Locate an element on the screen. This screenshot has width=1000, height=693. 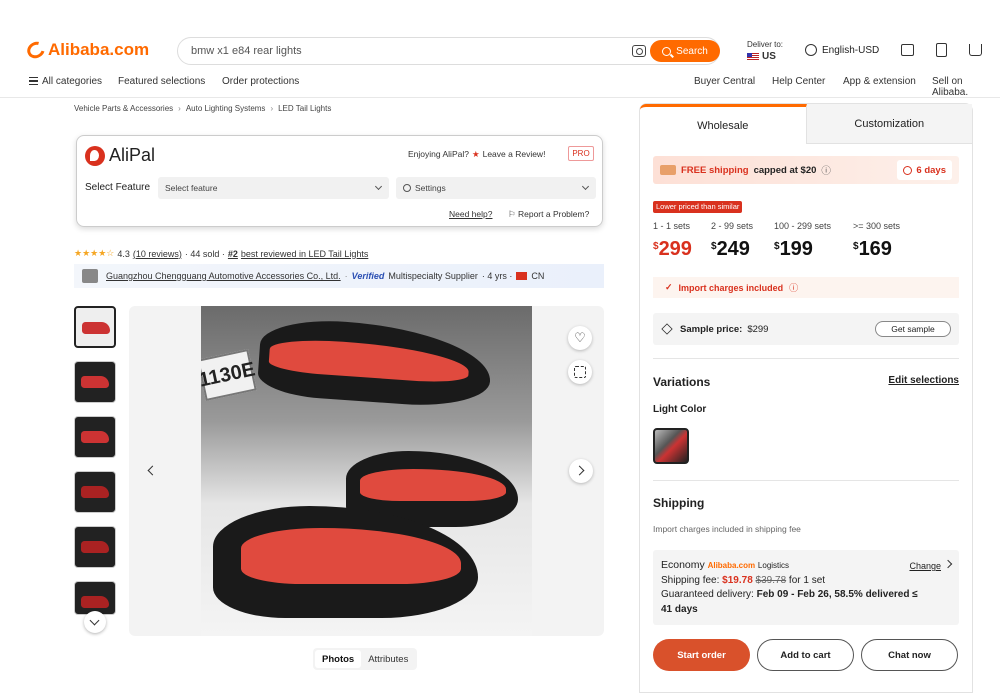
variations-title: Variations is located at coordinates (682, 382).